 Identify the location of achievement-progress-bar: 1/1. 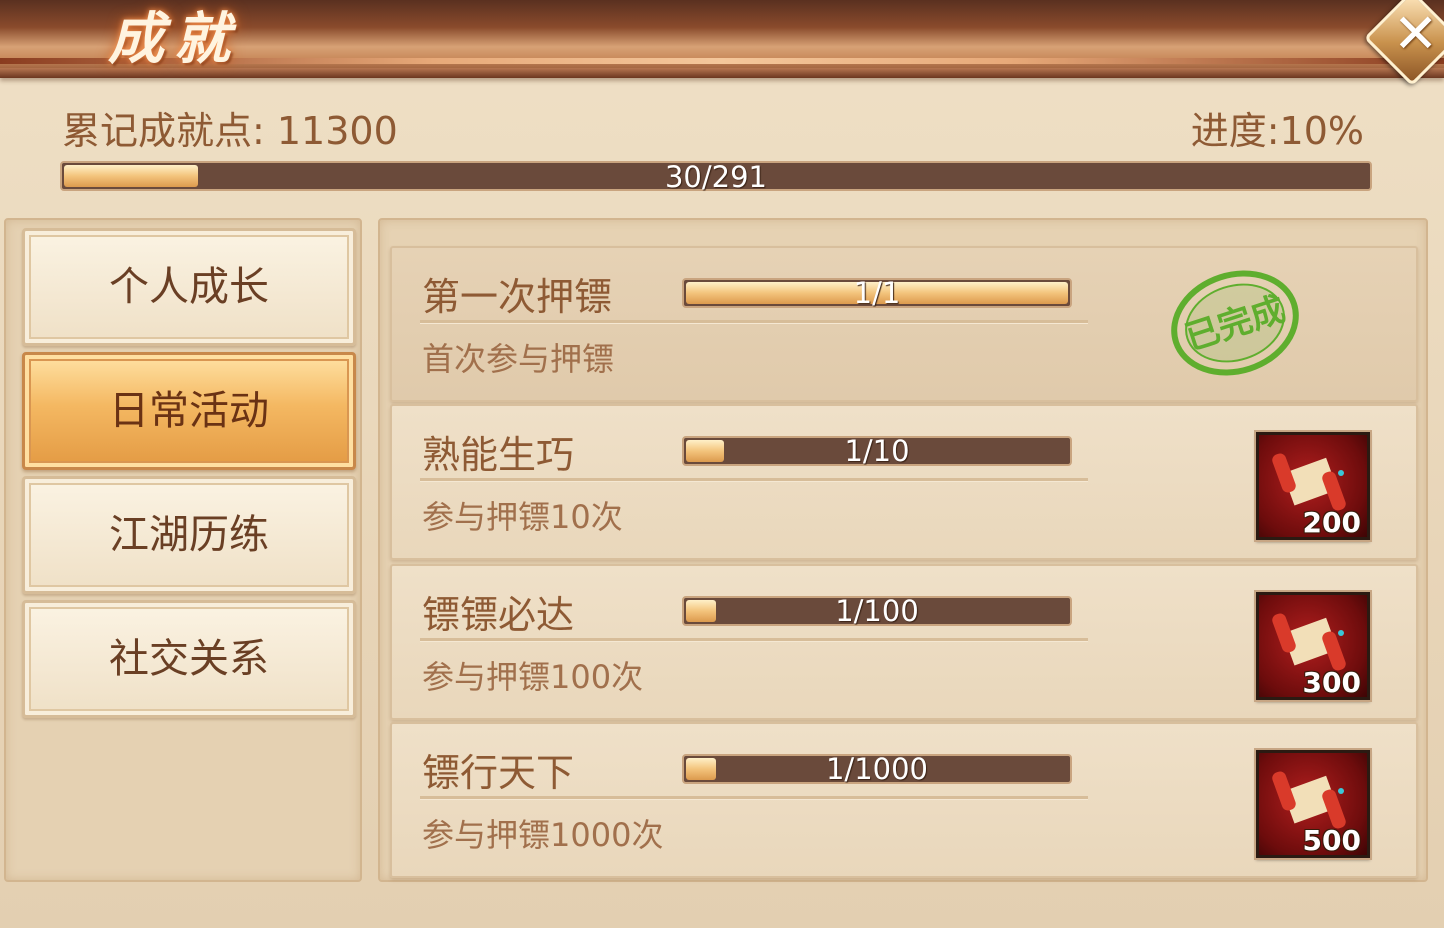
(877, 293).